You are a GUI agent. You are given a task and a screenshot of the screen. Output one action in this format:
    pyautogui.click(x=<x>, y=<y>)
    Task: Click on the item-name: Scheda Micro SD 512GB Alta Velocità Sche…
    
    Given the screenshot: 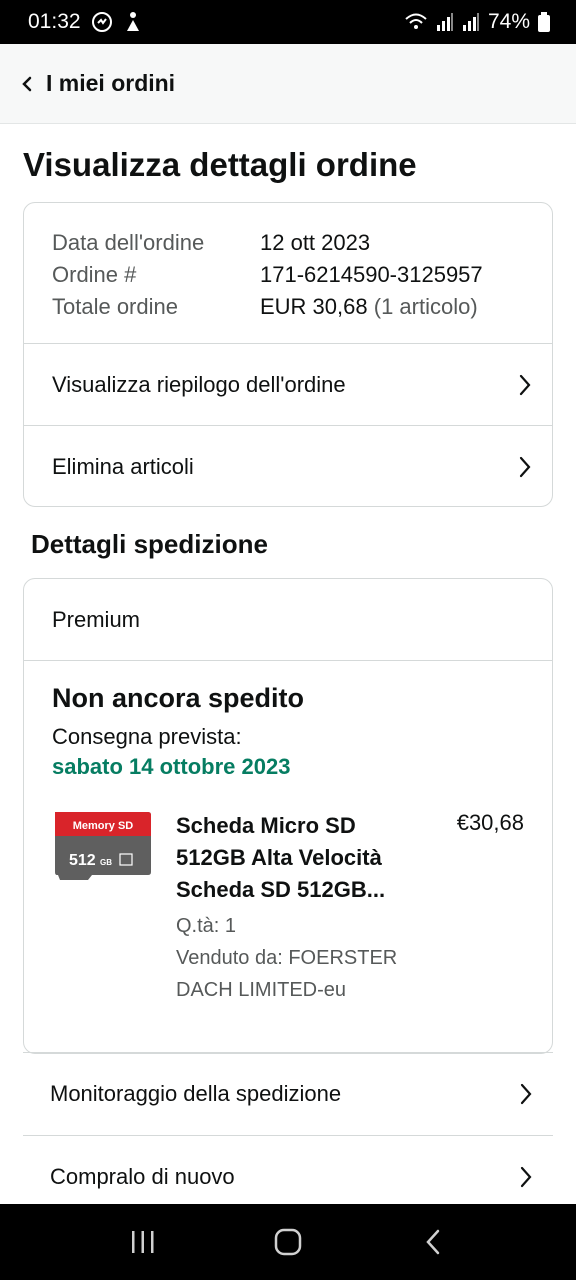 What is the action you would take?
    pyautogui.click(x=303, y=858)
    